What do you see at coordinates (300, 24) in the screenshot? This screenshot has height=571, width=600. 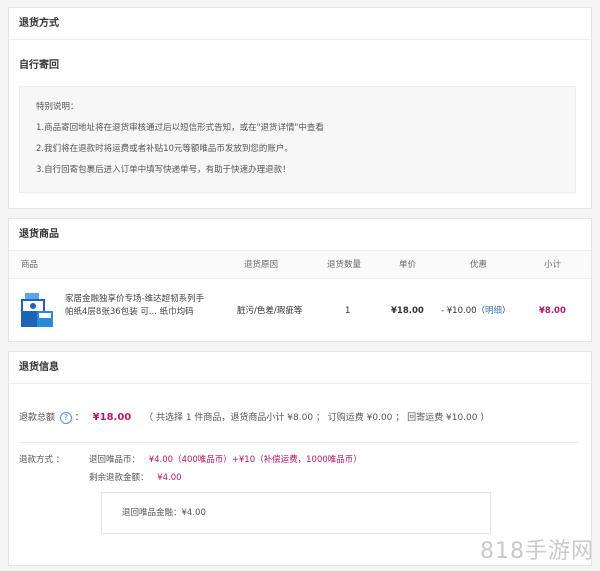 I see `return-method-title: 退货方式` at bounding box center [300, 24].